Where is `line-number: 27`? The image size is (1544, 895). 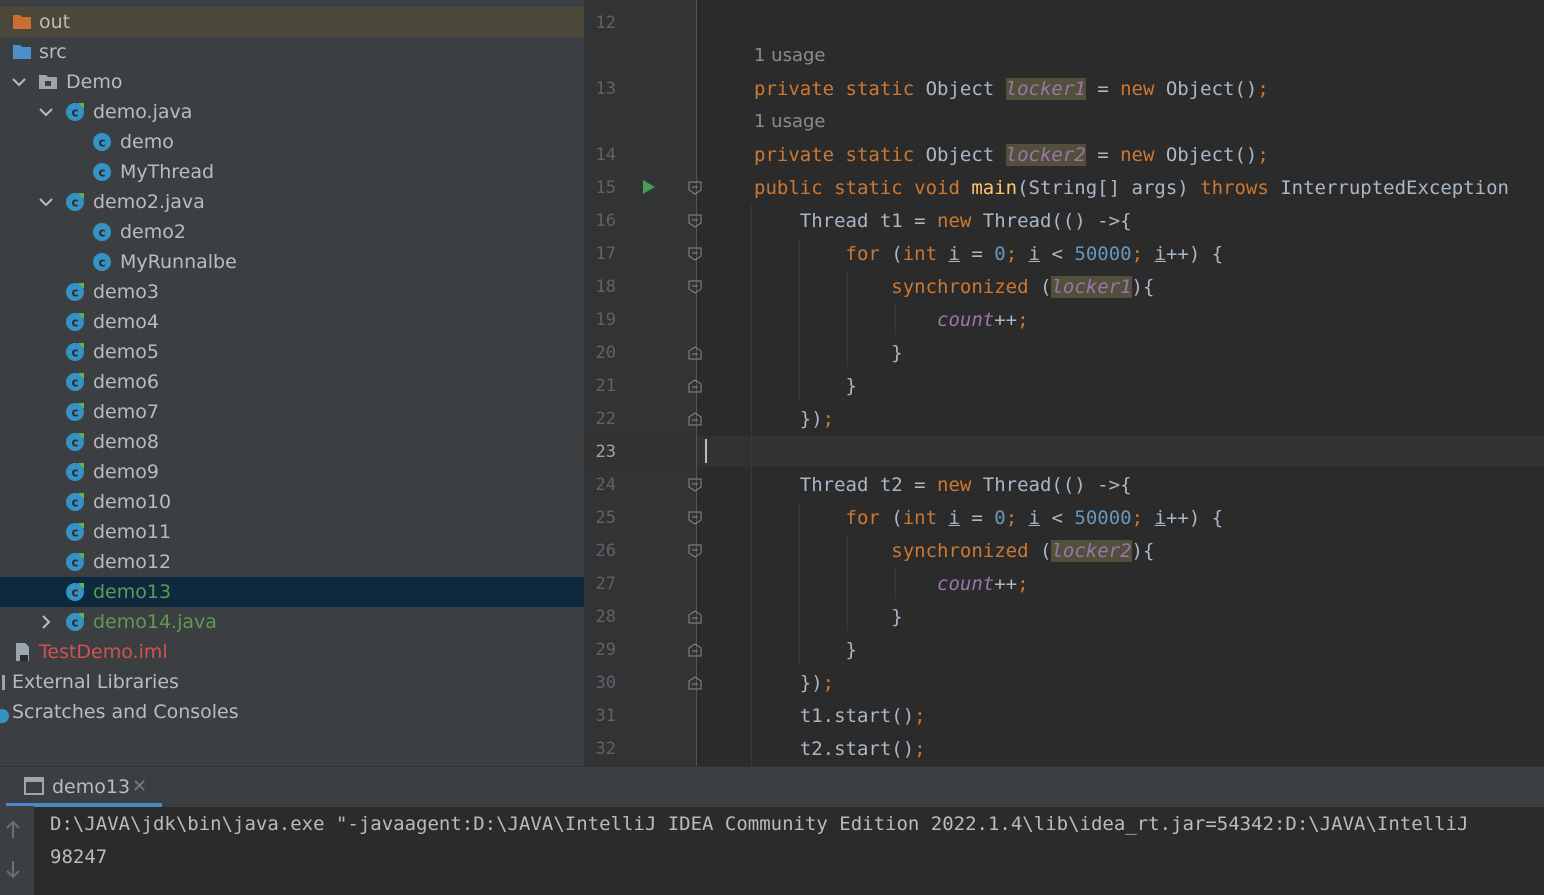
line-number: 27 is located at coordinates (605, 584).